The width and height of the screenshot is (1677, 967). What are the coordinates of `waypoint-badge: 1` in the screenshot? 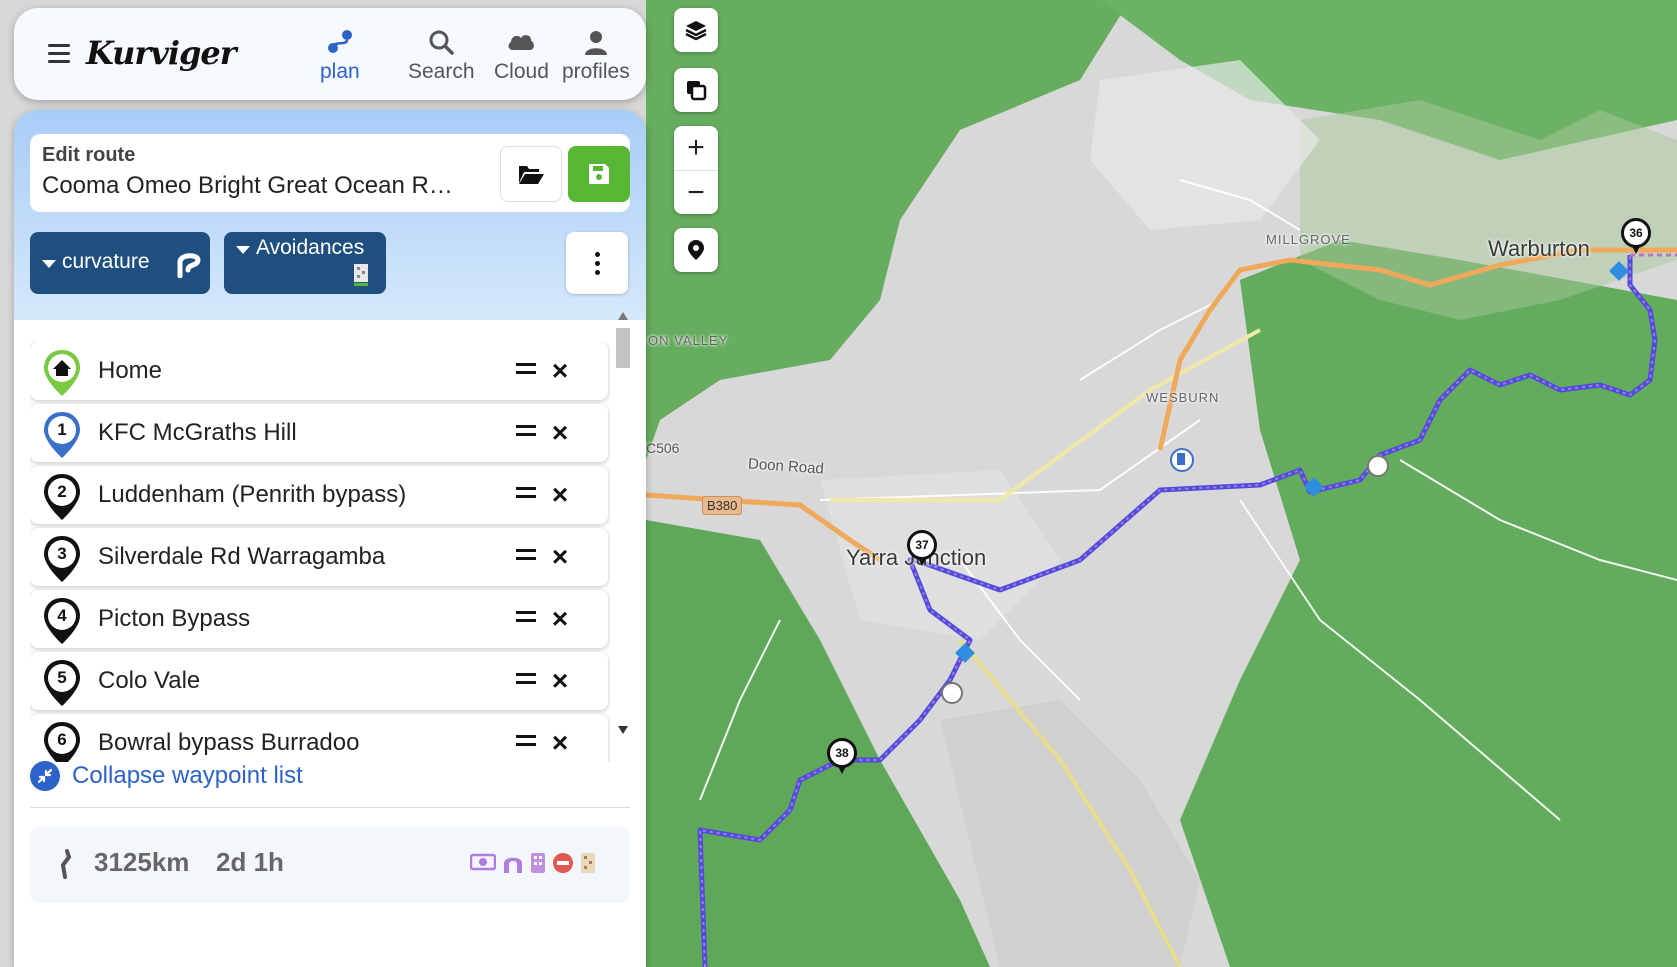 It's located at (62, 429).